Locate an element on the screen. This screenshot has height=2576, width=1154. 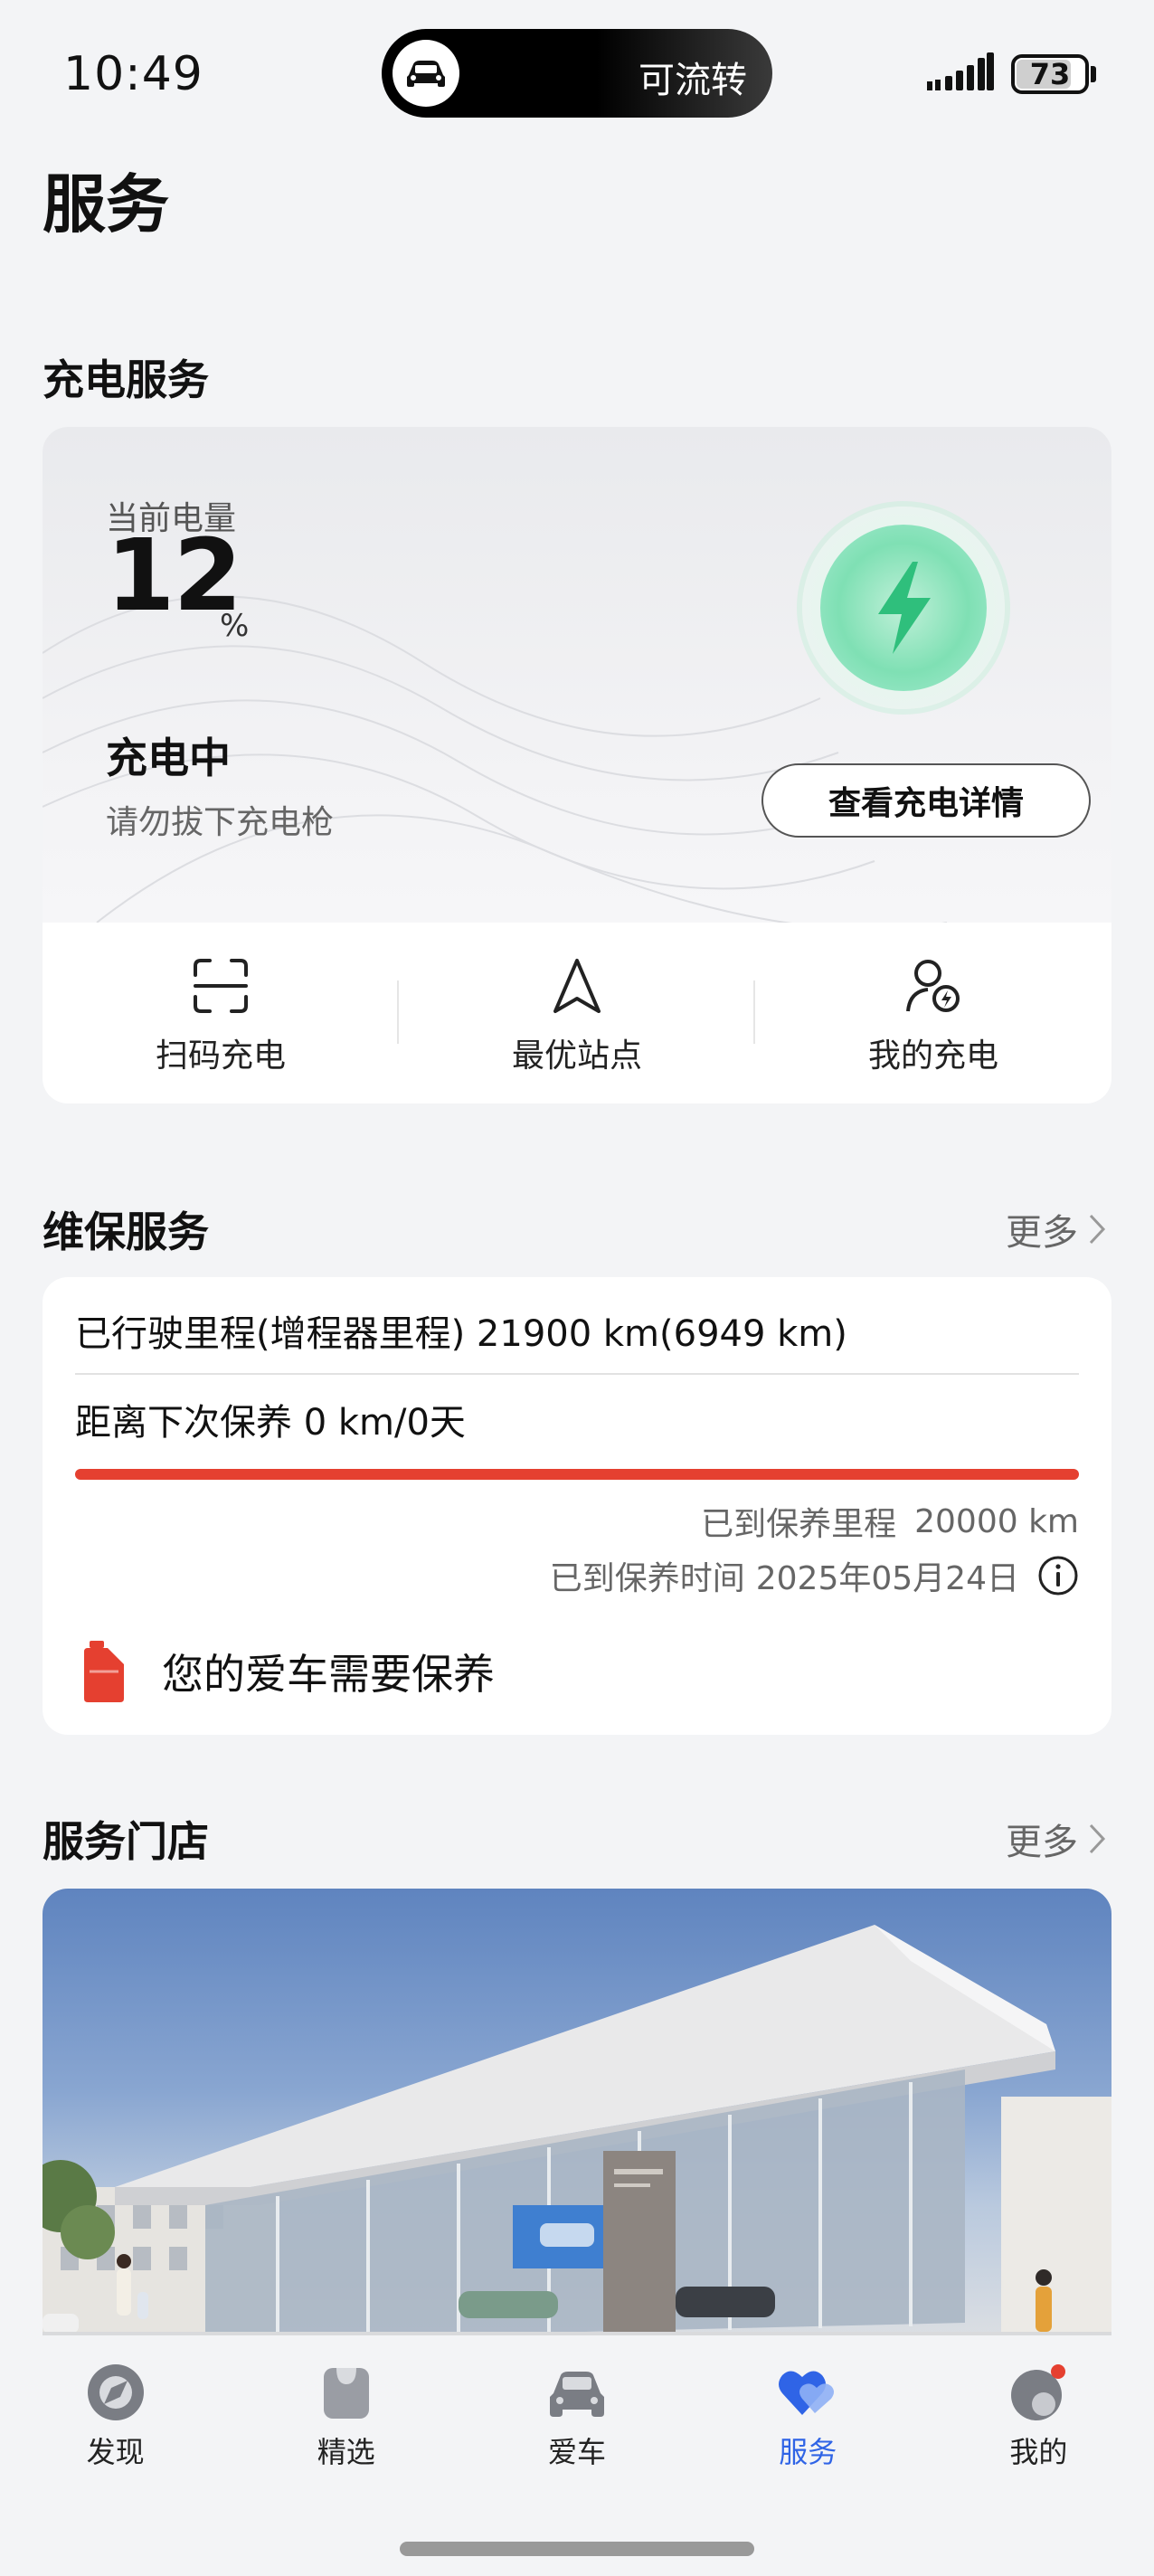
battery-icon: 73 is located at coordinates (1050, 74).